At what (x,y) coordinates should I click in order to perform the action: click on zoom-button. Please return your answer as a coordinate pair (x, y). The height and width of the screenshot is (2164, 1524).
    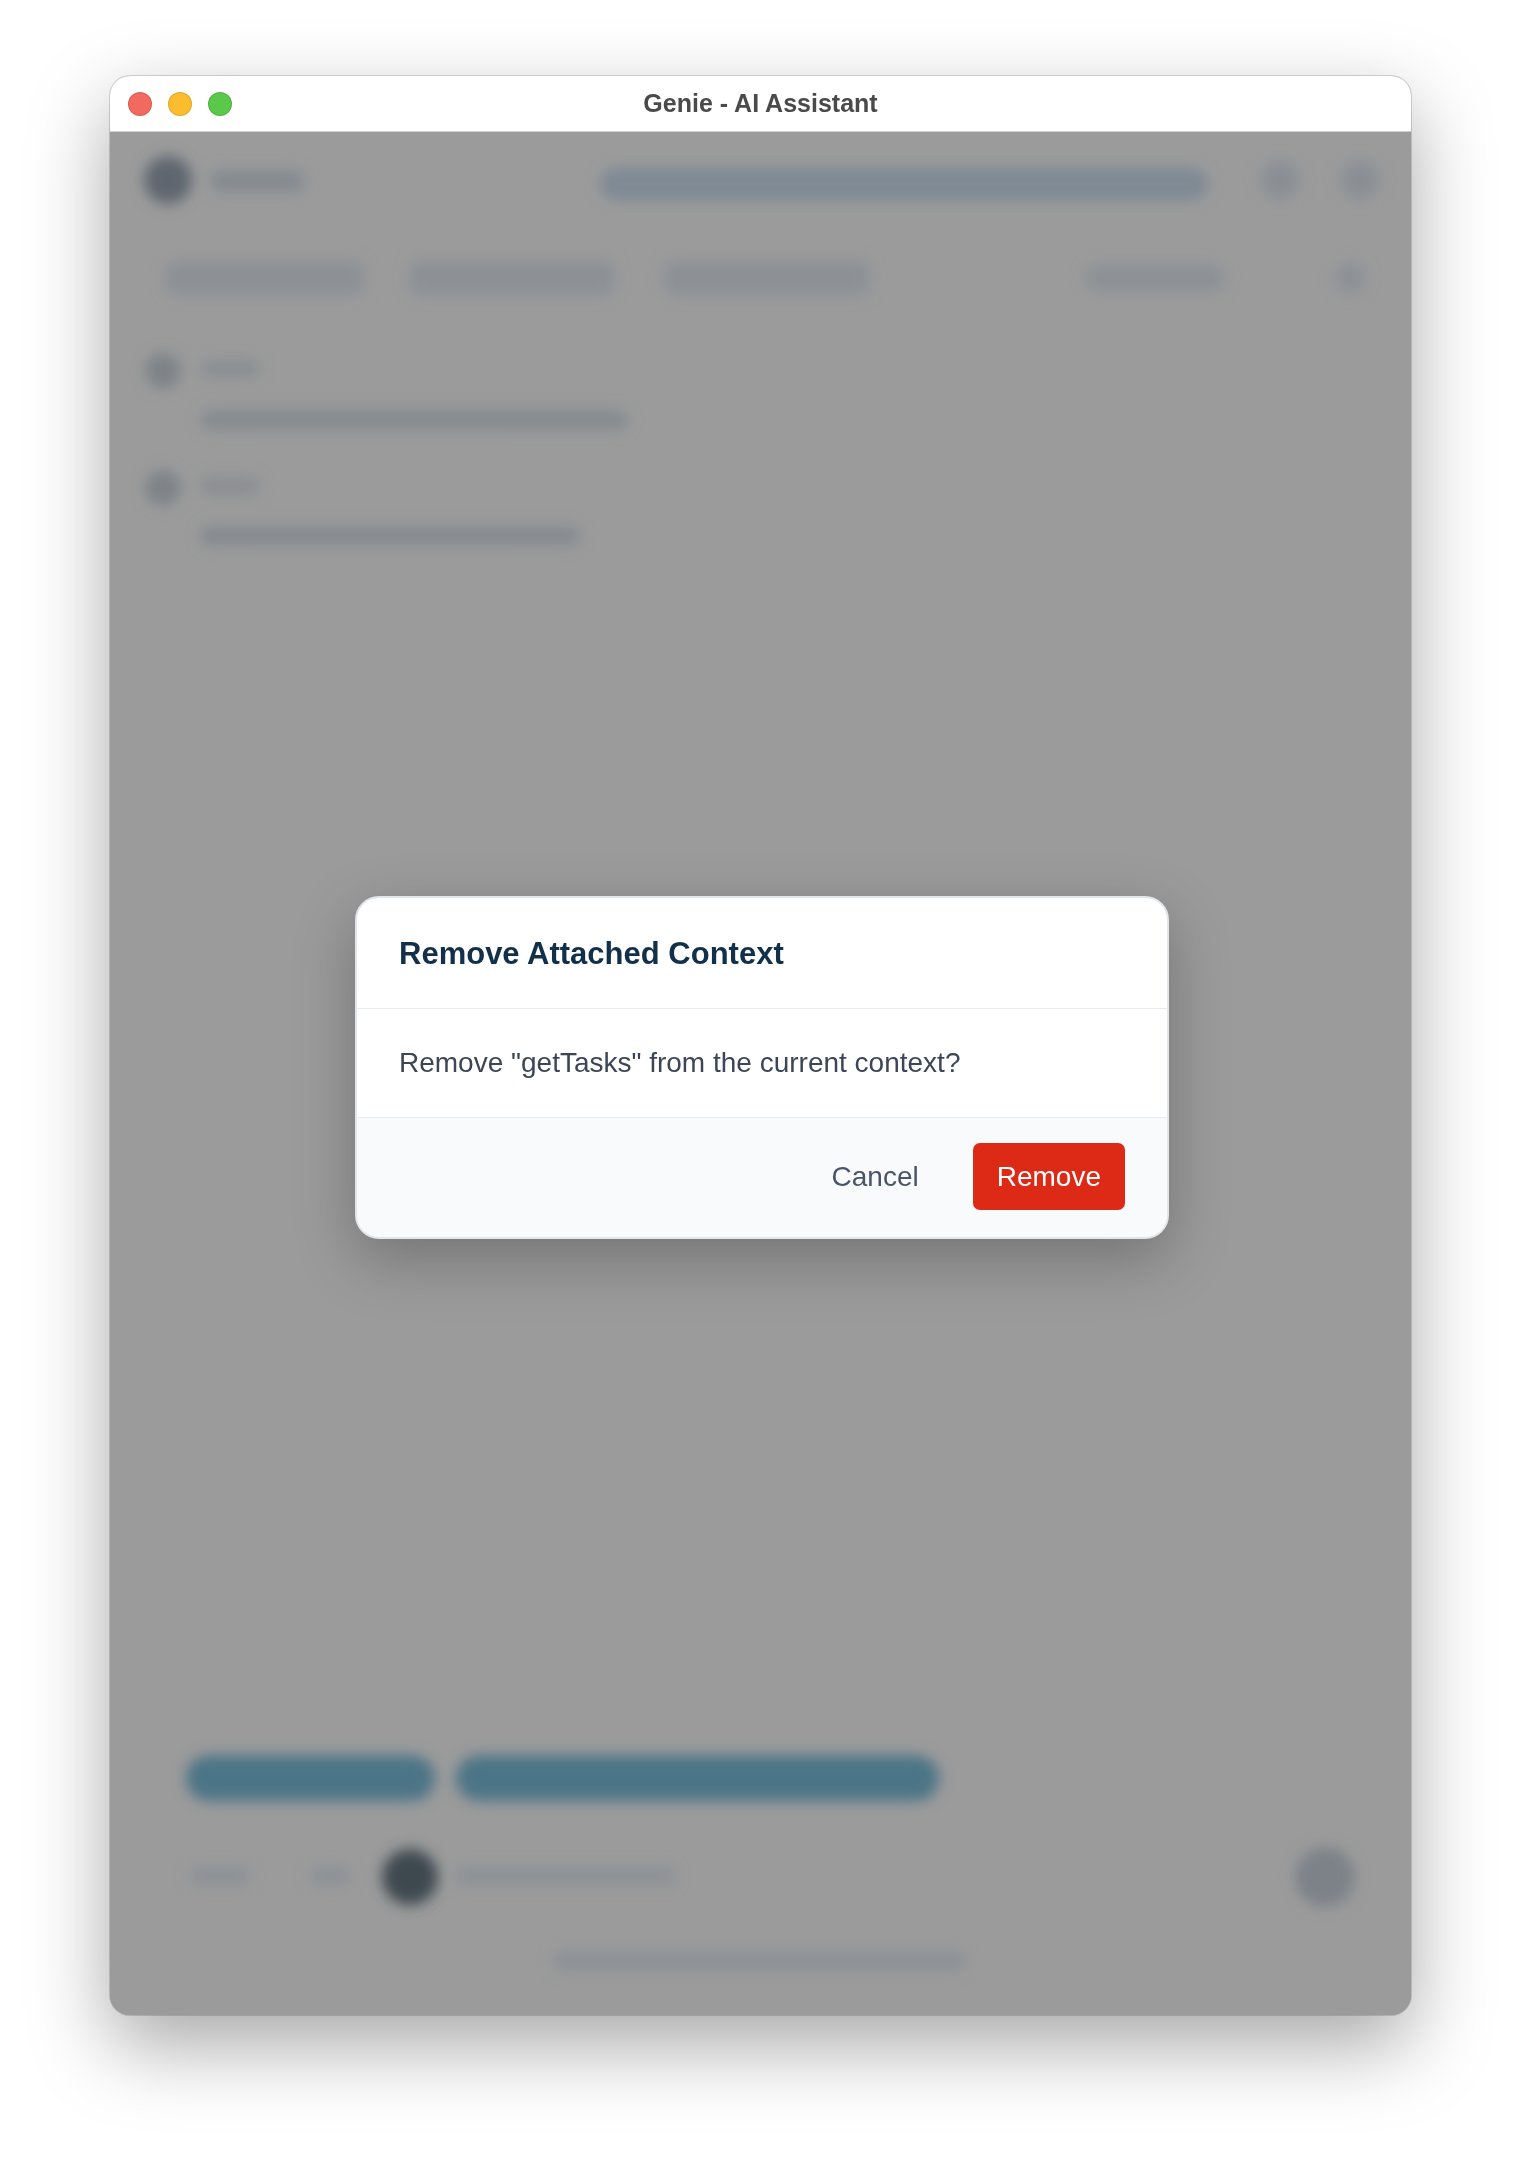
    Looking at the image, I should click on (220, 103).